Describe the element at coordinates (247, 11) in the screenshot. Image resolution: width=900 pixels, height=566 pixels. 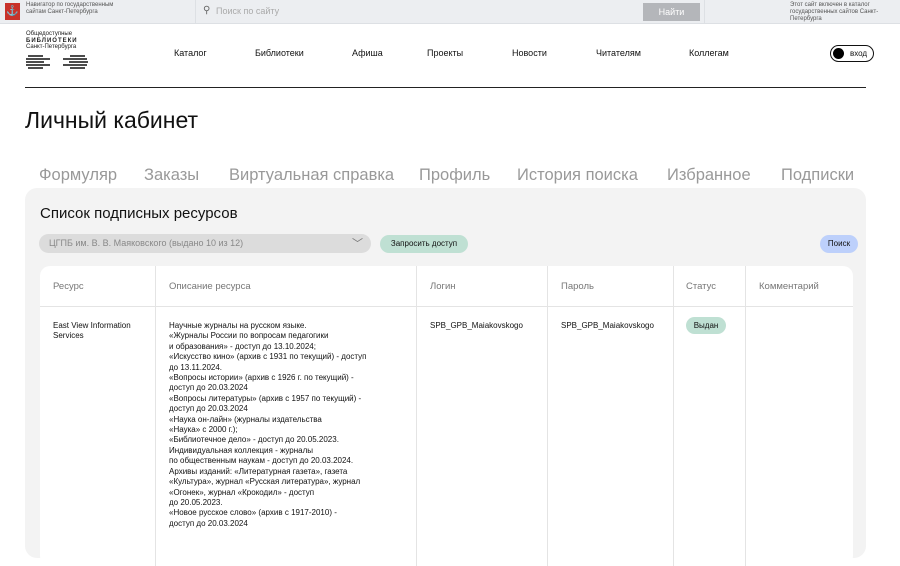
I see `search-input: Поиск по сайту` at that location.